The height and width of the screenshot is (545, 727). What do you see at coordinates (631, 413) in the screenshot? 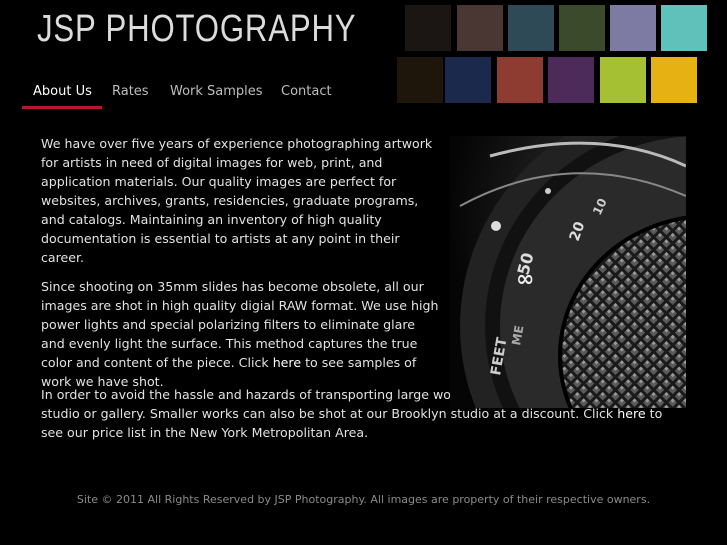
I see `price-list-link: here` at bounding box center [631, 413].